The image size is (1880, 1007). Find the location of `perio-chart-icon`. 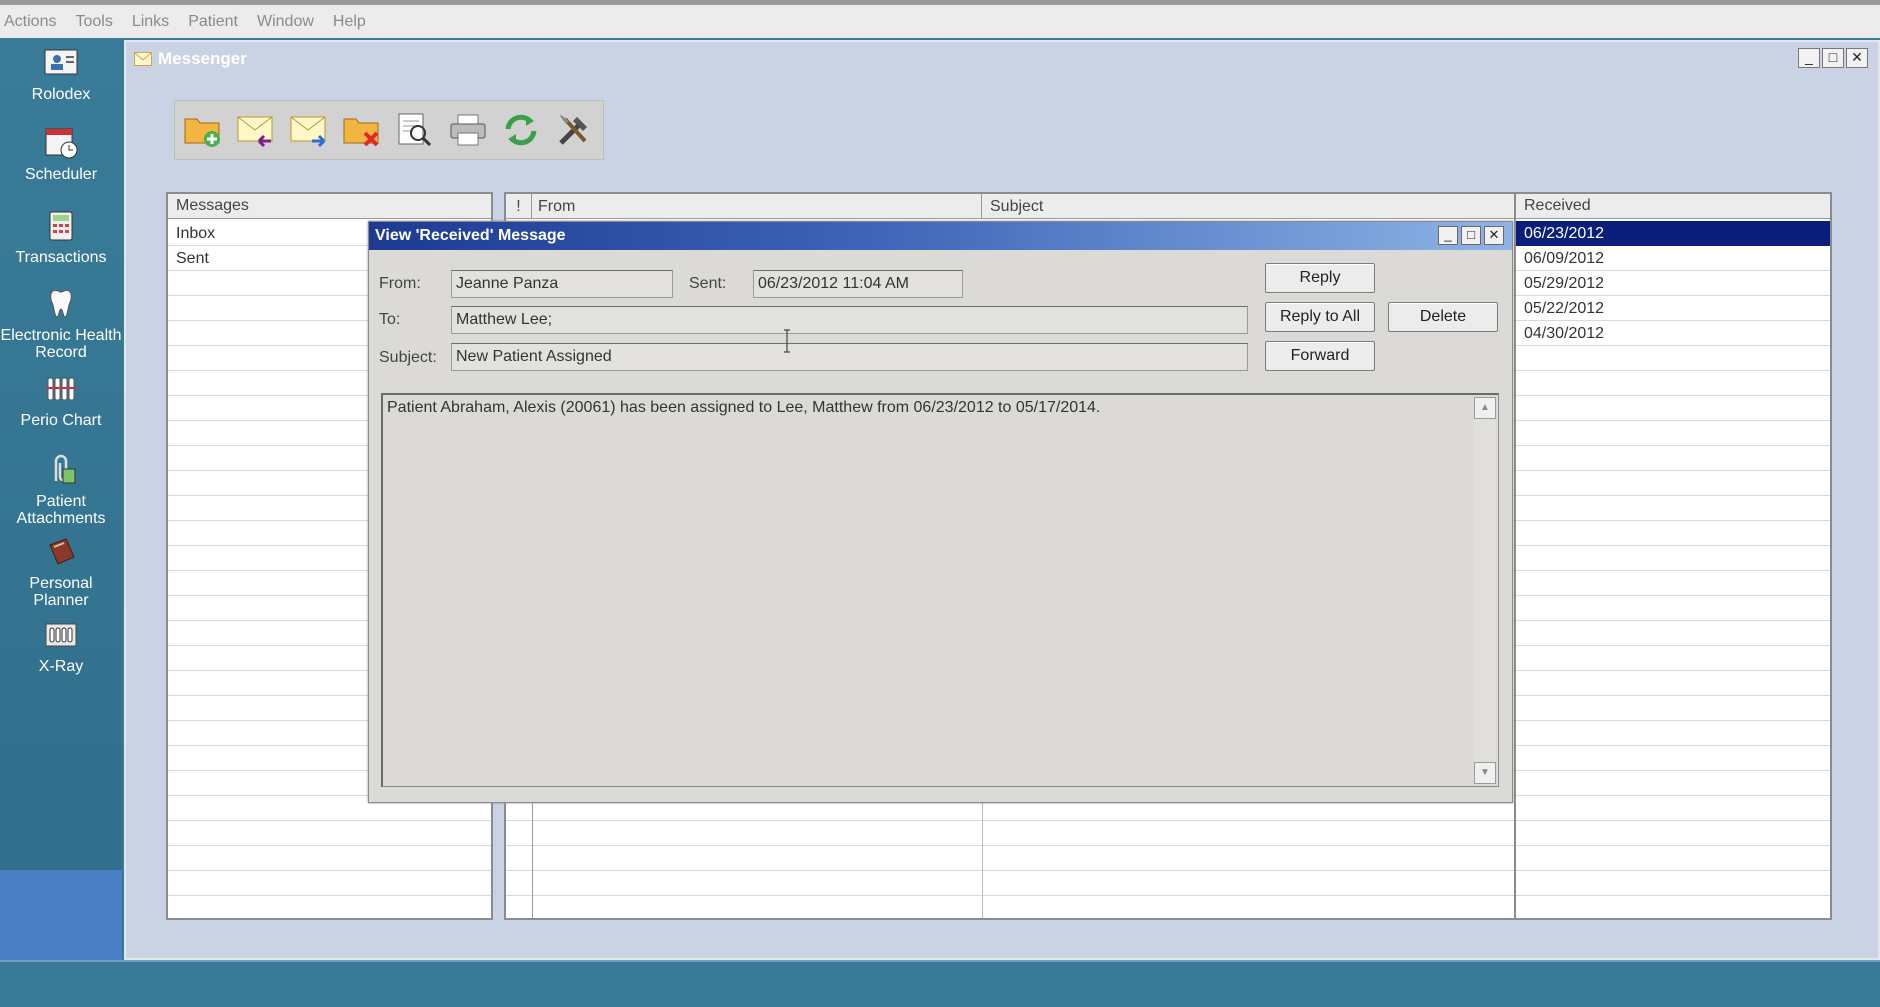

perio-chart-icon is located at coordinates (61, 389).